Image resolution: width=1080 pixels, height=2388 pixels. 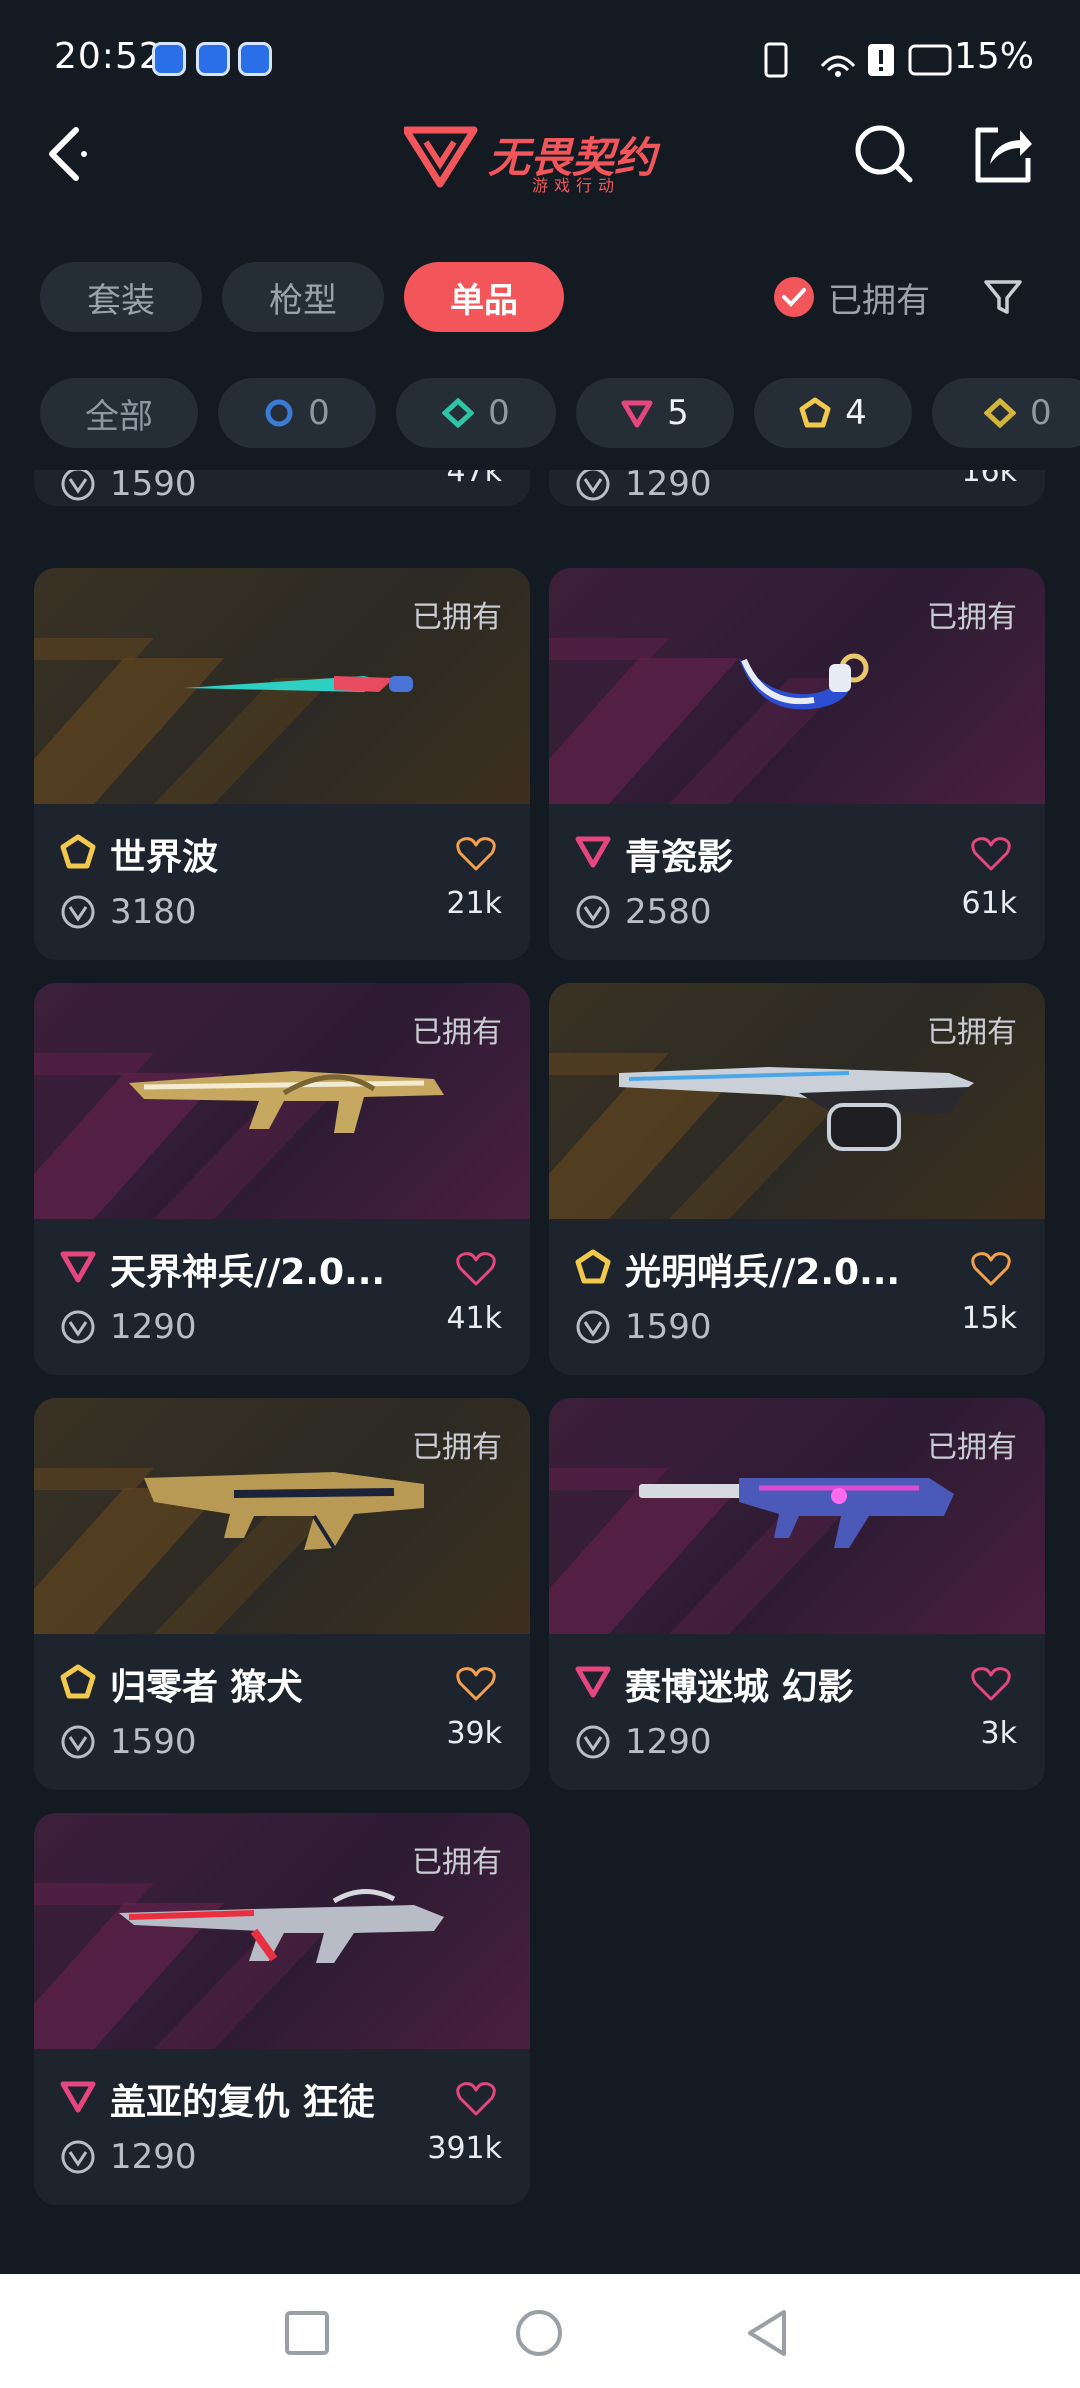 What do you see at coordinates (767, 2333) in the screenshot?
I see `back-nav-icon` at bounding box center [767, 2333].